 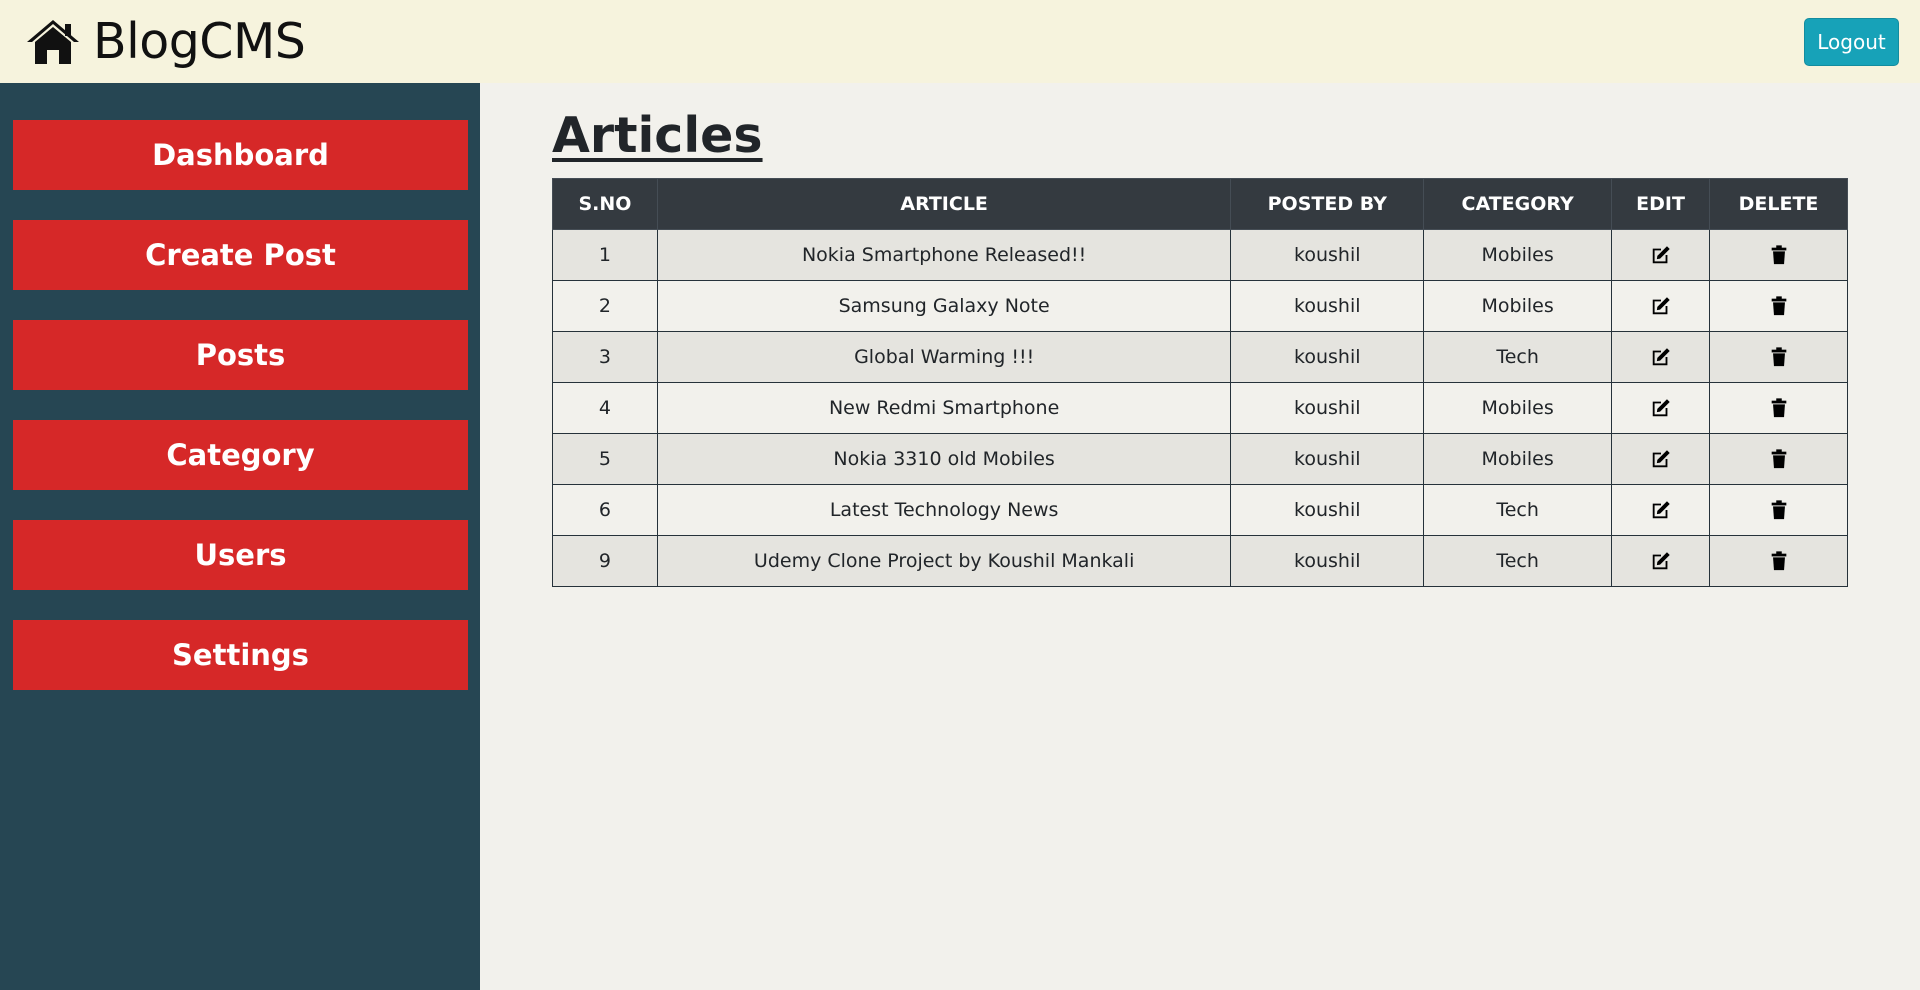 What do you see at coordinates (240, 155) in the screenshot?
I see `sidebar-item-dashboard: Dashboard` at bounding box center [240, 155].